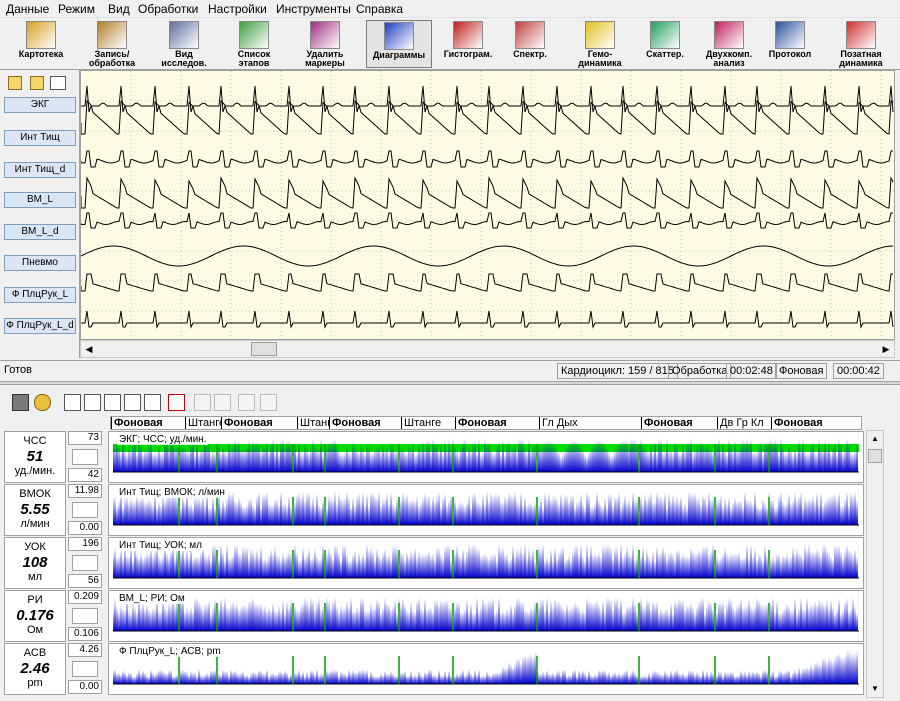 Image resolution: width=900 pixels, height=701 pixels. What do you see at coordinates (85, 475) in the screenshot?
I see `scale-min: 42` at bounding box center [85, 475].